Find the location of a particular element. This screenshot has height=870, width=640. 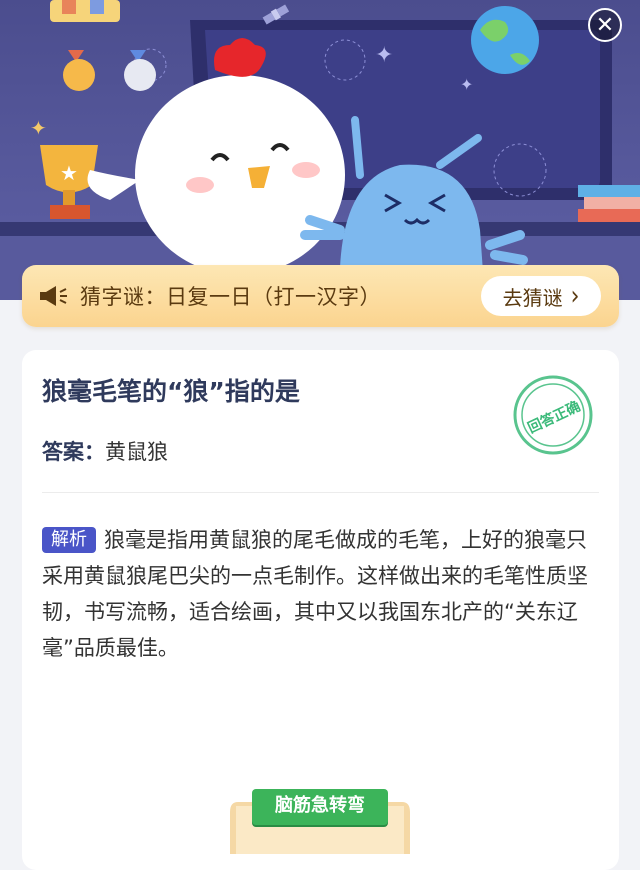

stamp-text: 回答正确 is located at coordinates (554, 417).